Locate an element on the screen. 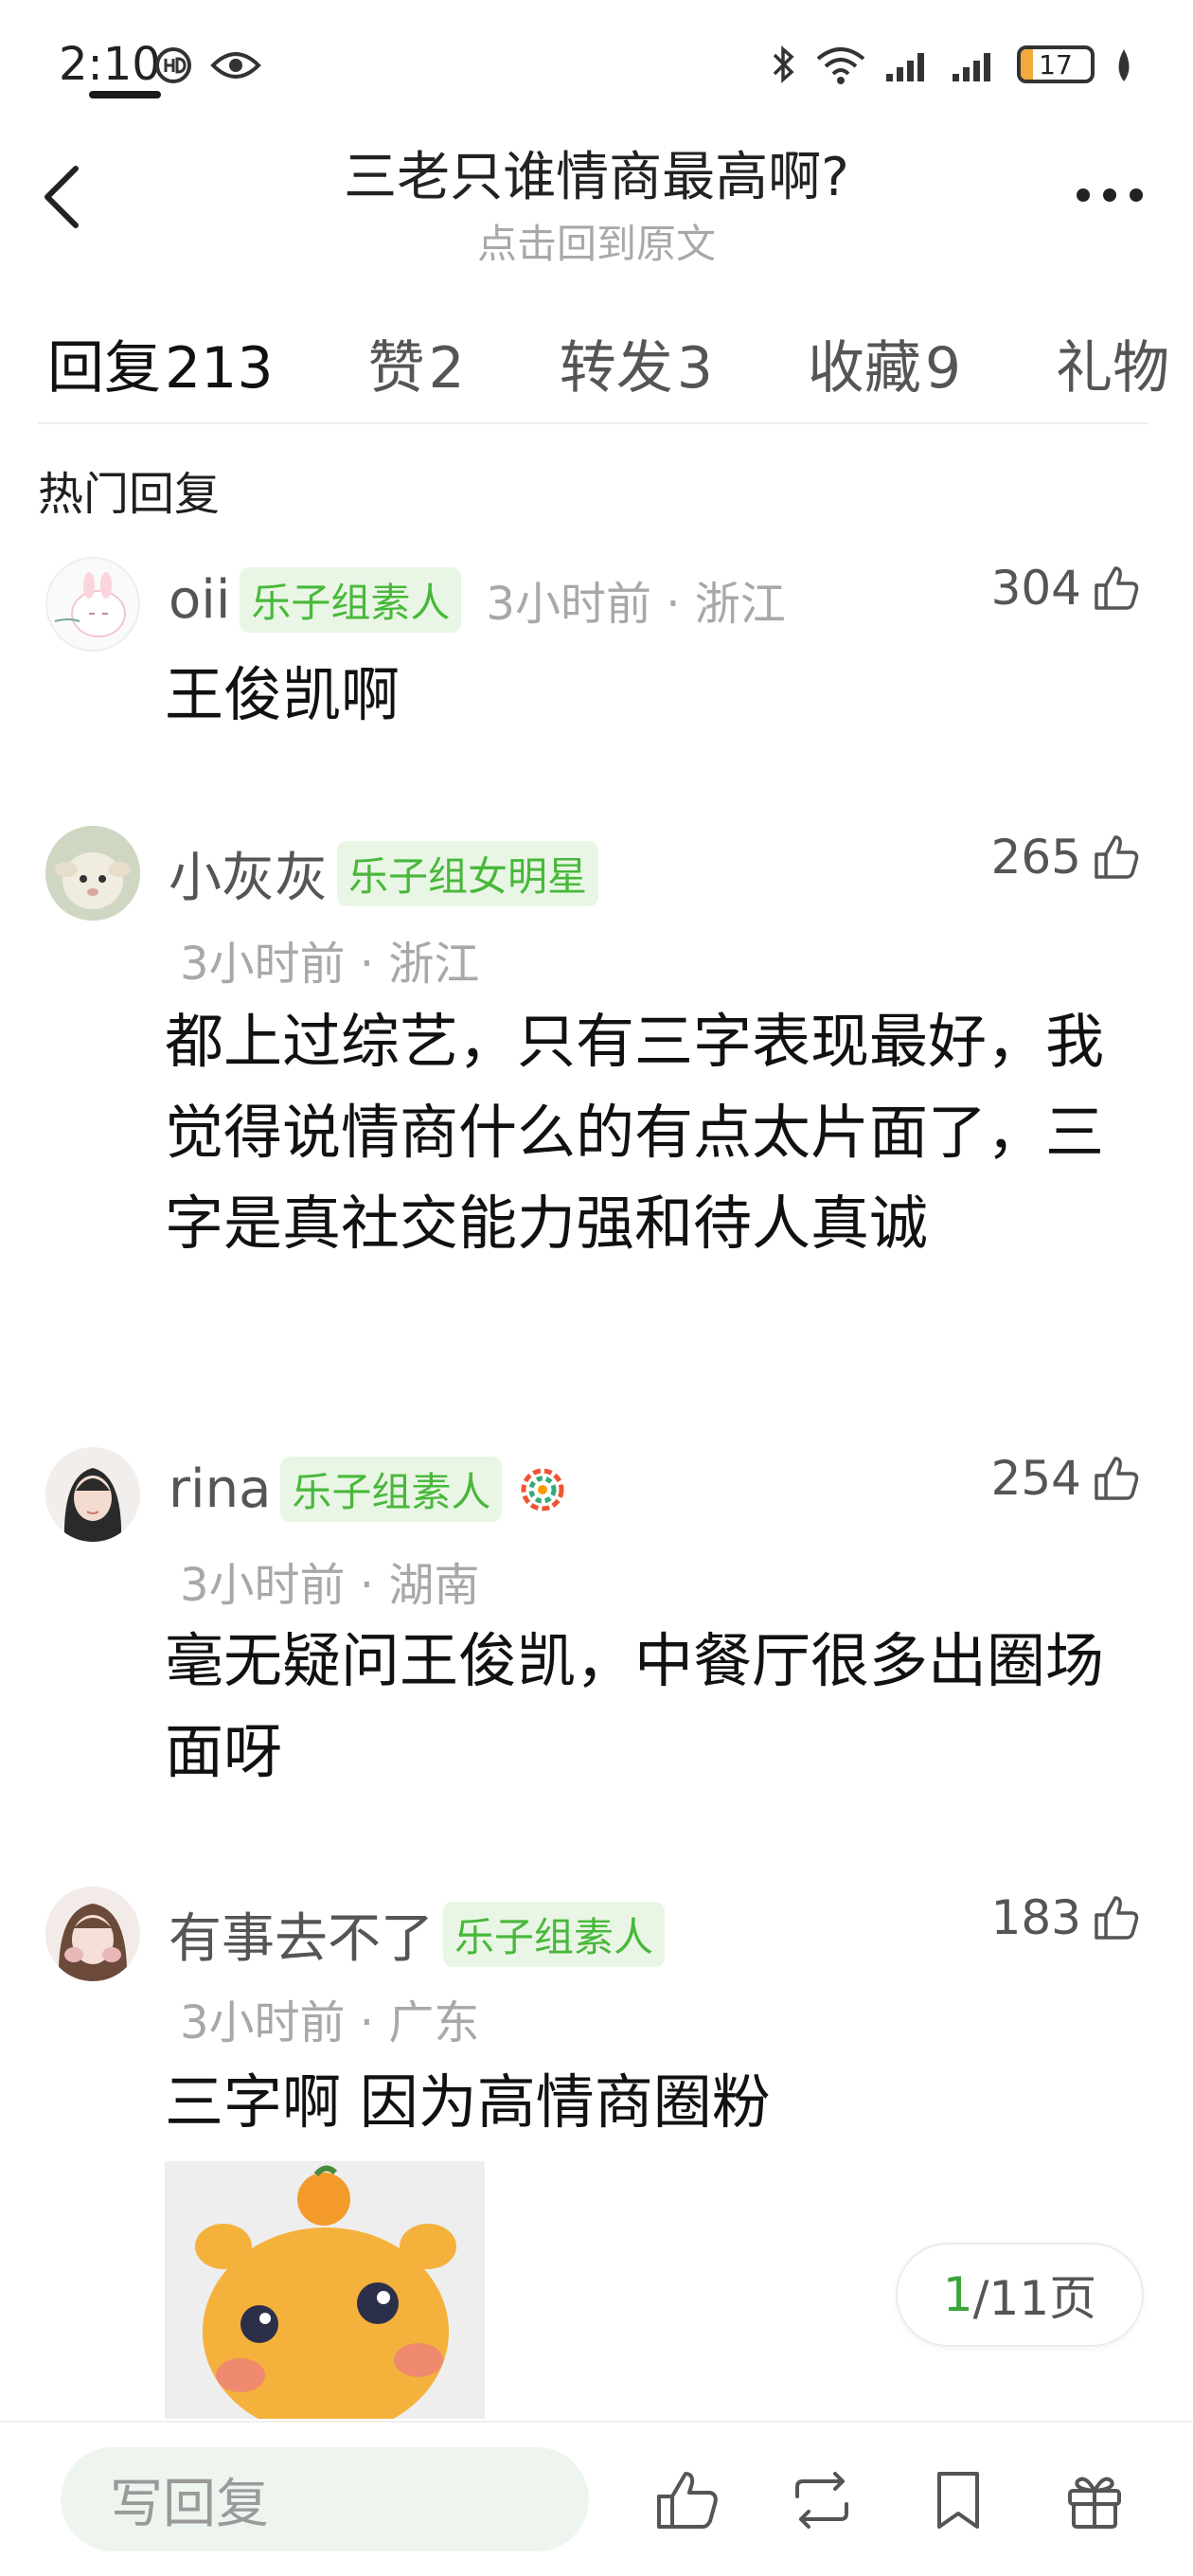 This screenshot has width=1193, height=2576. divider is located at coordinates (593, 423).